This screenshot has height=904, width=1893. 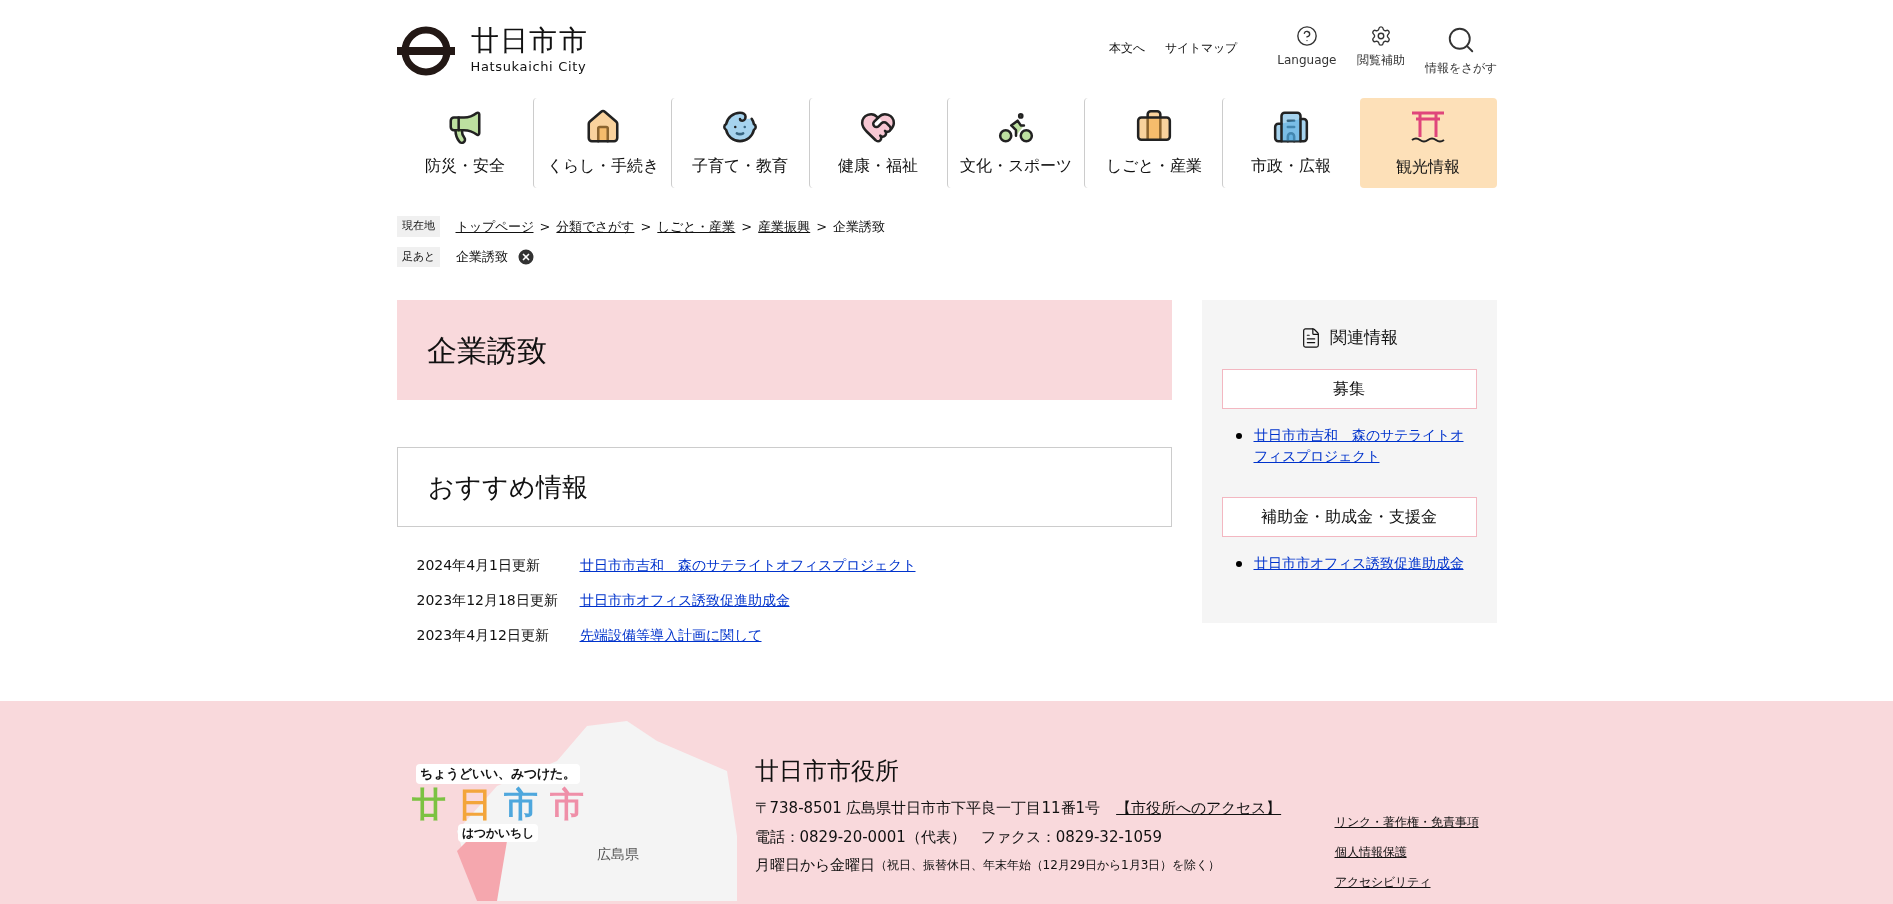 What do you see at coordinates (747, 565) in the screenshot?
I see `article-link: 廿日市市吉和 森のサテライトオフィスプロジェクト` at bounding box center [747, 565].